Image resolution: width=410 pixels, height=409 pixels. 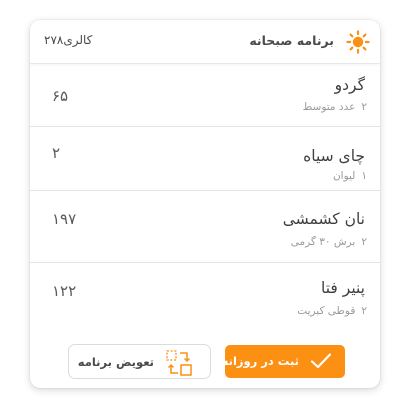 I want to click on item-name: نان کشمشی, so click(x=323, y=219).